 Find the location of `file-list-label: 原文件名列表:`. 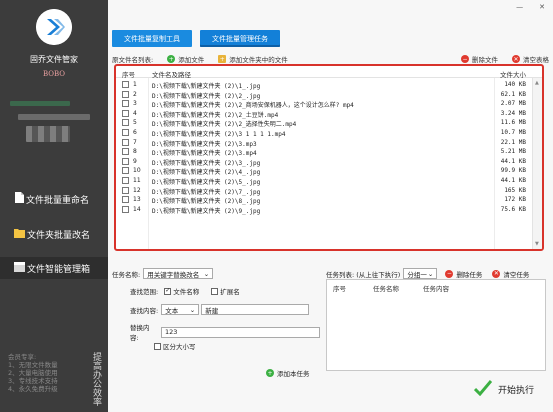

file-list-label: 原文件名列表: is located at coordinates (133, 60).